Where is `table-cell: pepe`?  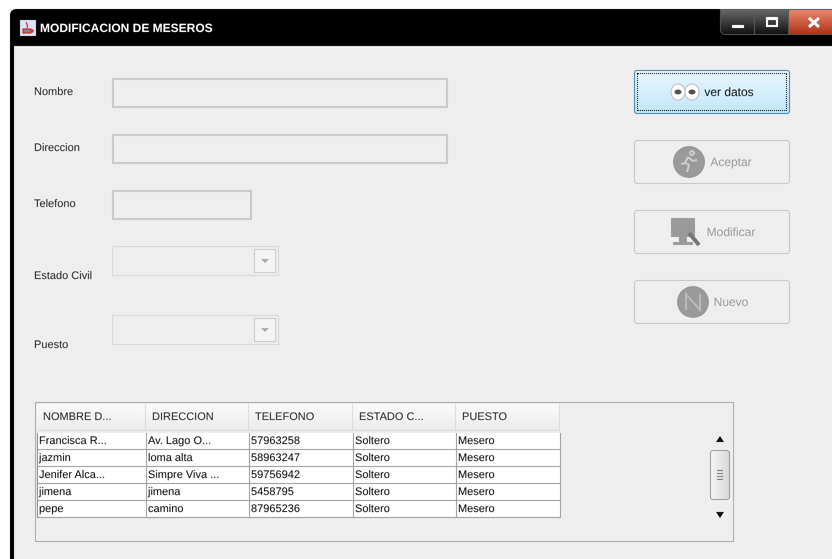
table-cell: pepe is located at coordinates (92, 509).